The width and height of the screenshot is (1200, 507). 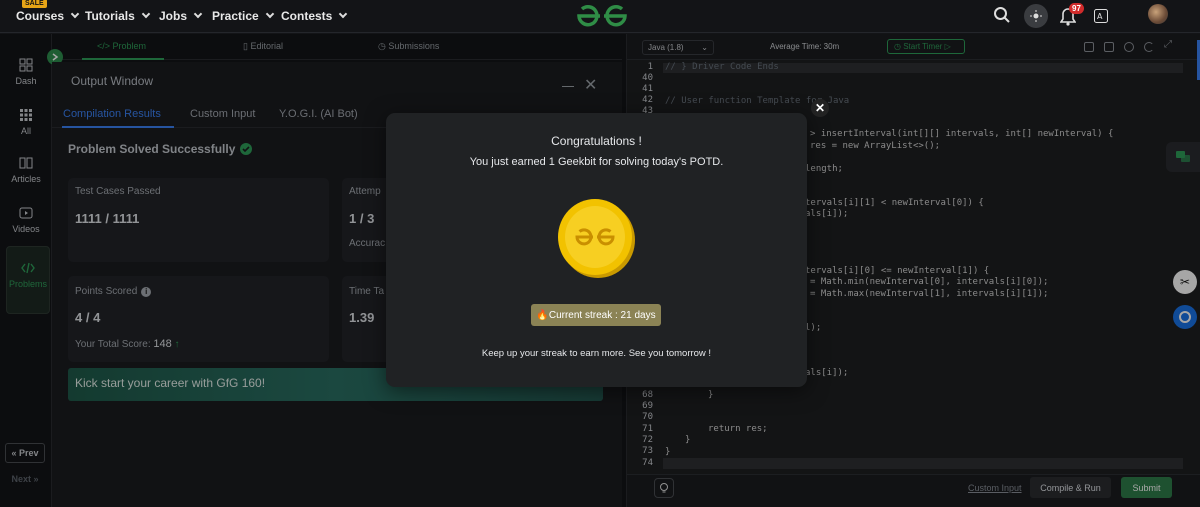 I want to click on nav-tutorials: Tutorials, so click(x=118, y=16).